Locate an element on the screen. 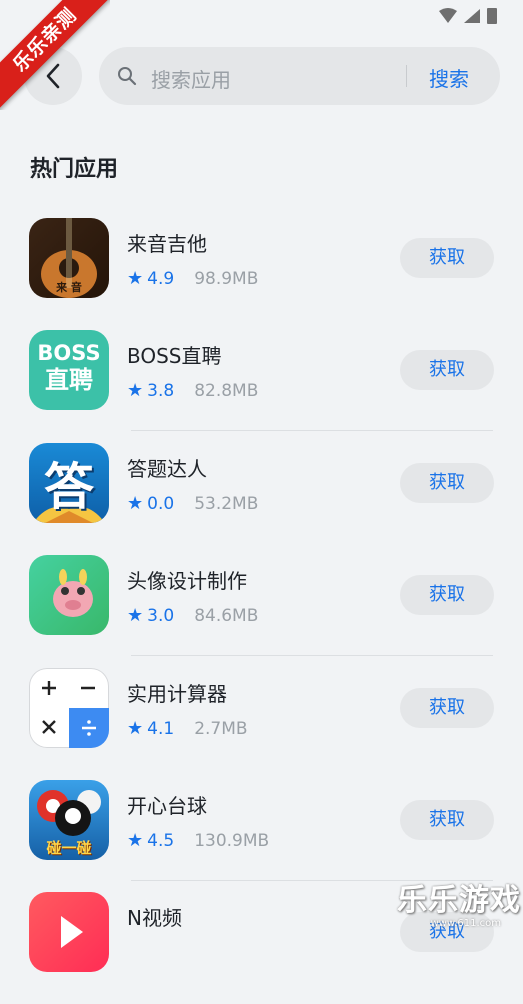 This screenshot has width=523, height=1004. search-bar: 搜索应用 搜索 is located at coordinates (299, 76).